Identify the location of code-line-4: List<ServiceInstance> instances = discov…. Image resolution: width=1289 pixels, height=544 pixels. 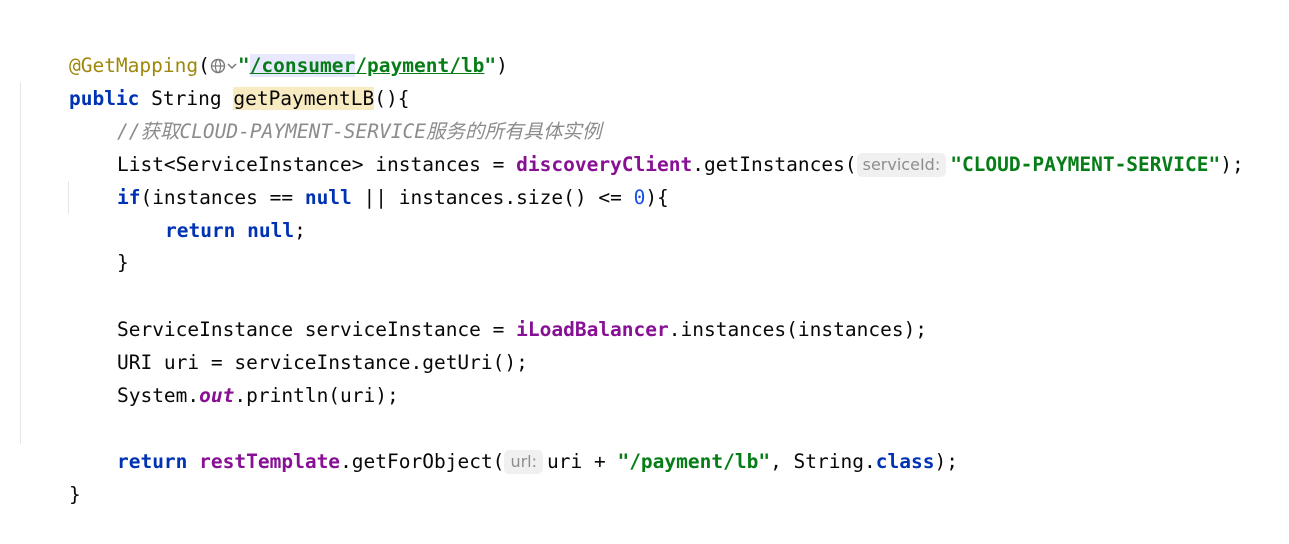
(622, 146).